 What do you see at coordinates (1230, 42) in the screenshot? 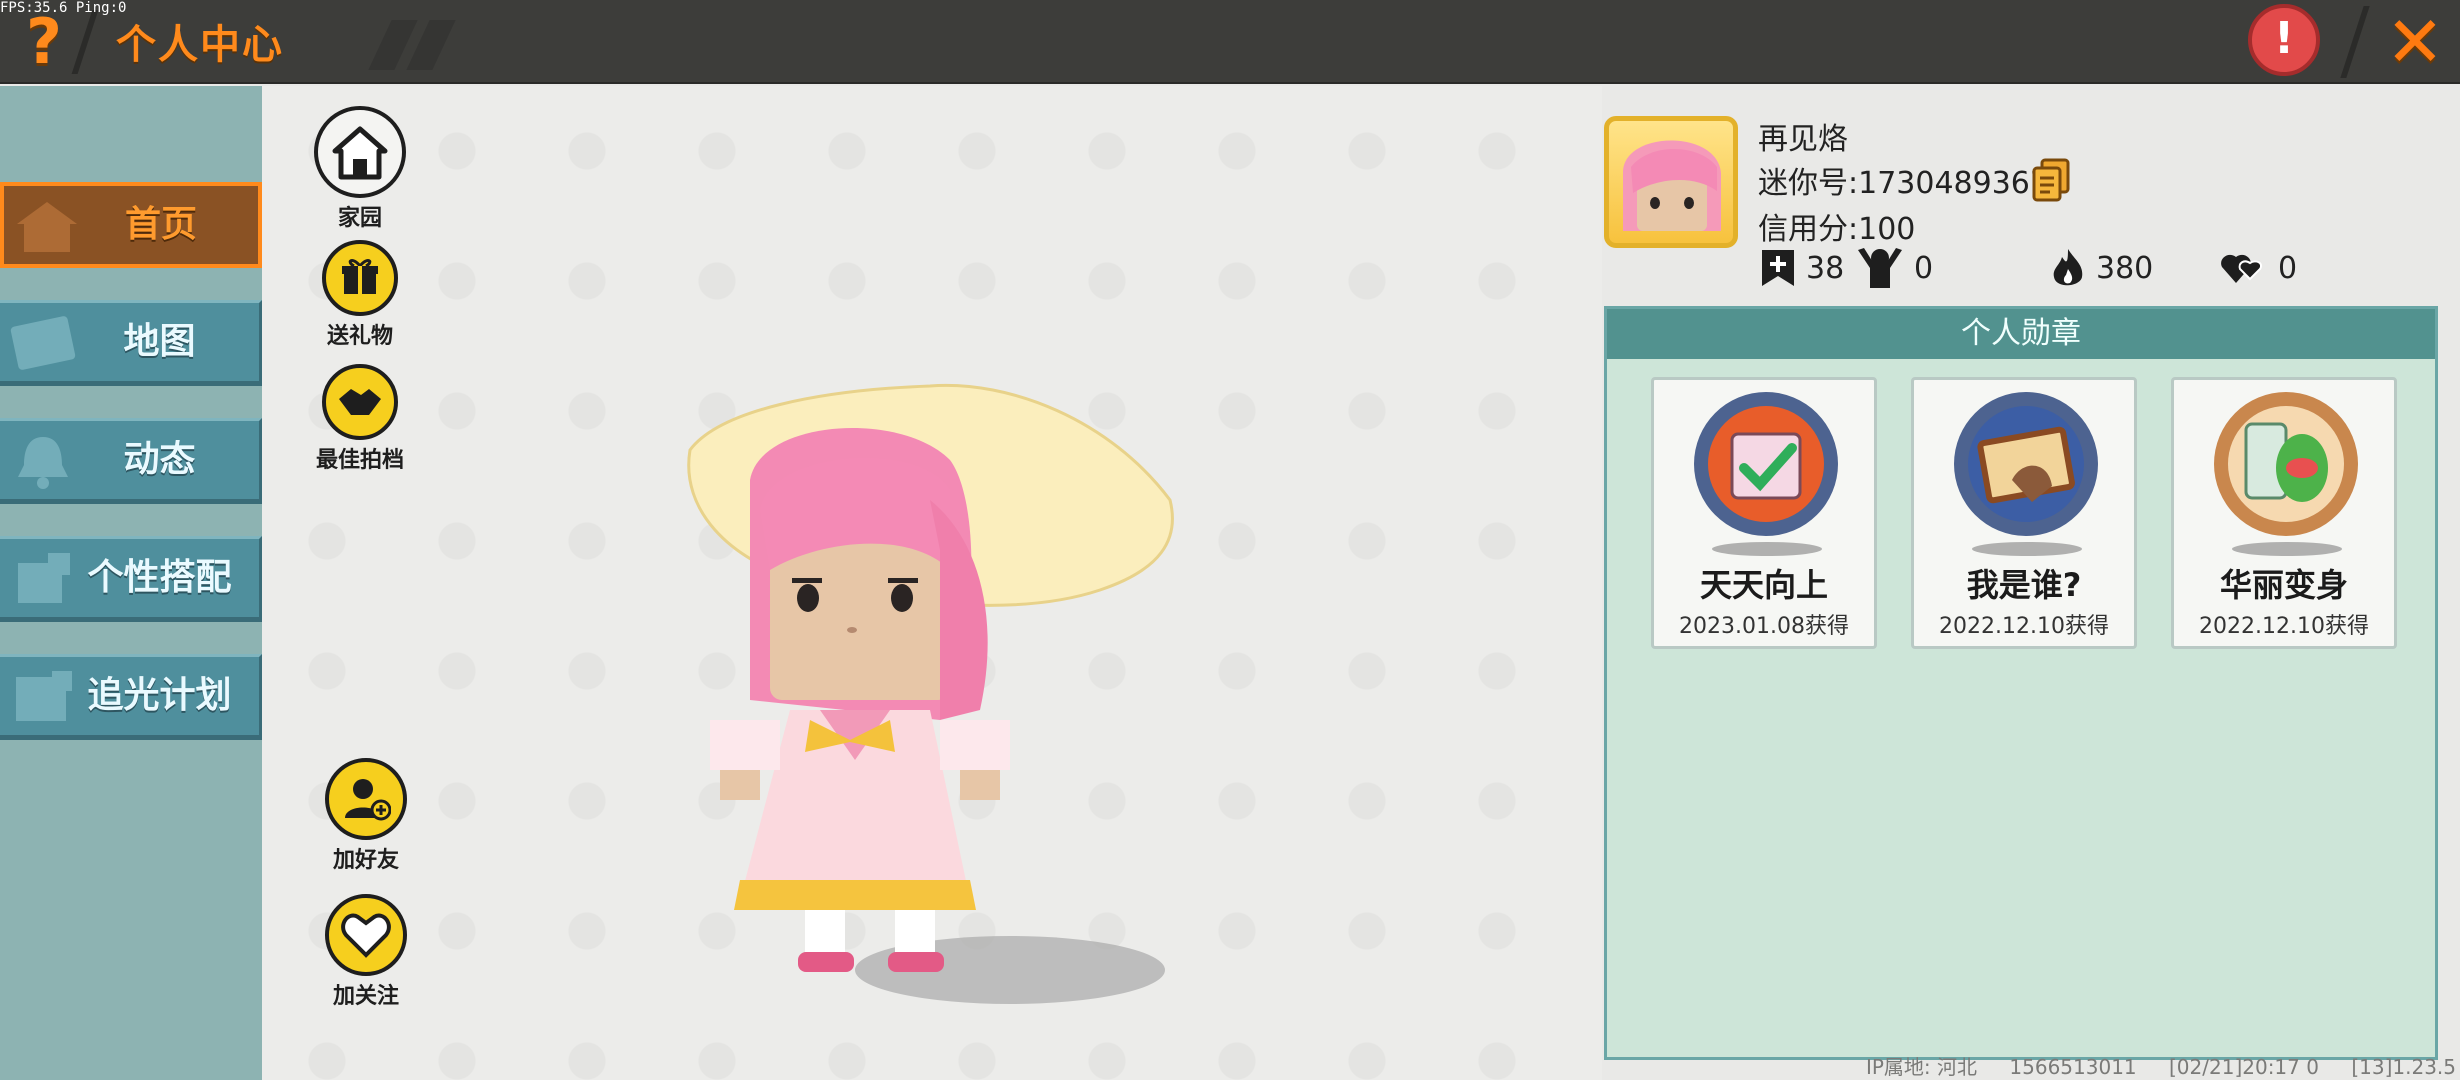
I see `top-bar: ? 个人中心 ! ✕` at bounding box center [1230, 42].